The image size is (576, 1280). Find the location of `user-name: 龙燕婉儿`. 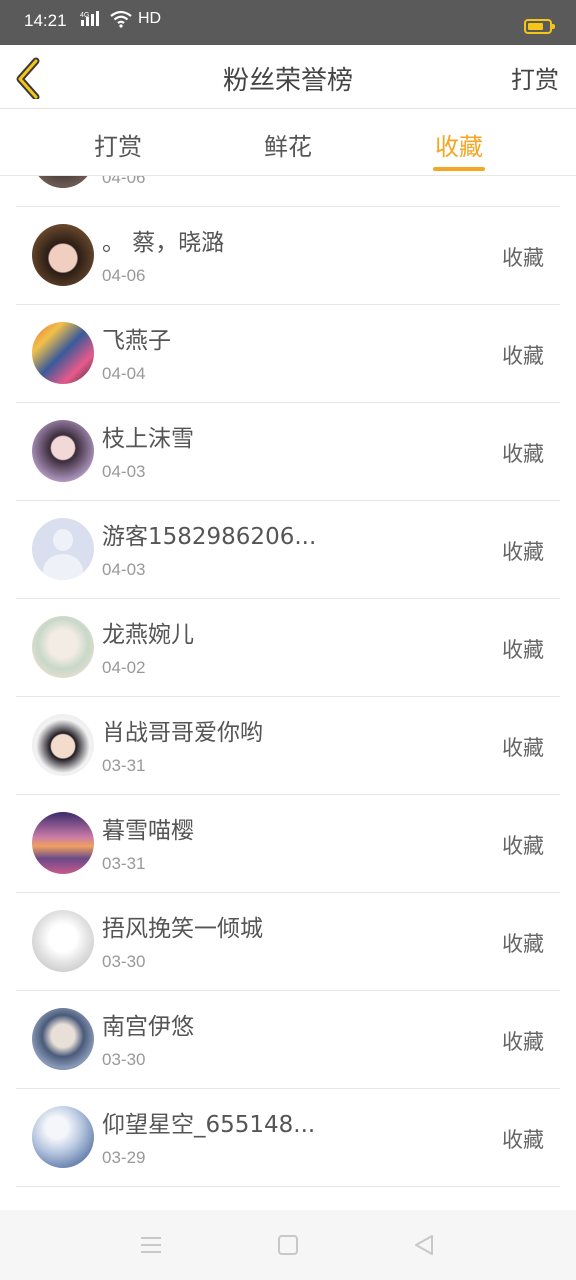

user-name: 龙燕婉儿 is located at coordinates (148, 635).